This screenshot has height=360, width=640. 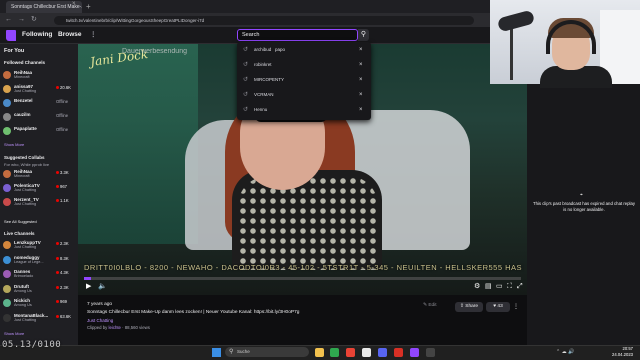 I want to click on history-term: MIRCOPENTY, so click(x=269, y=79).